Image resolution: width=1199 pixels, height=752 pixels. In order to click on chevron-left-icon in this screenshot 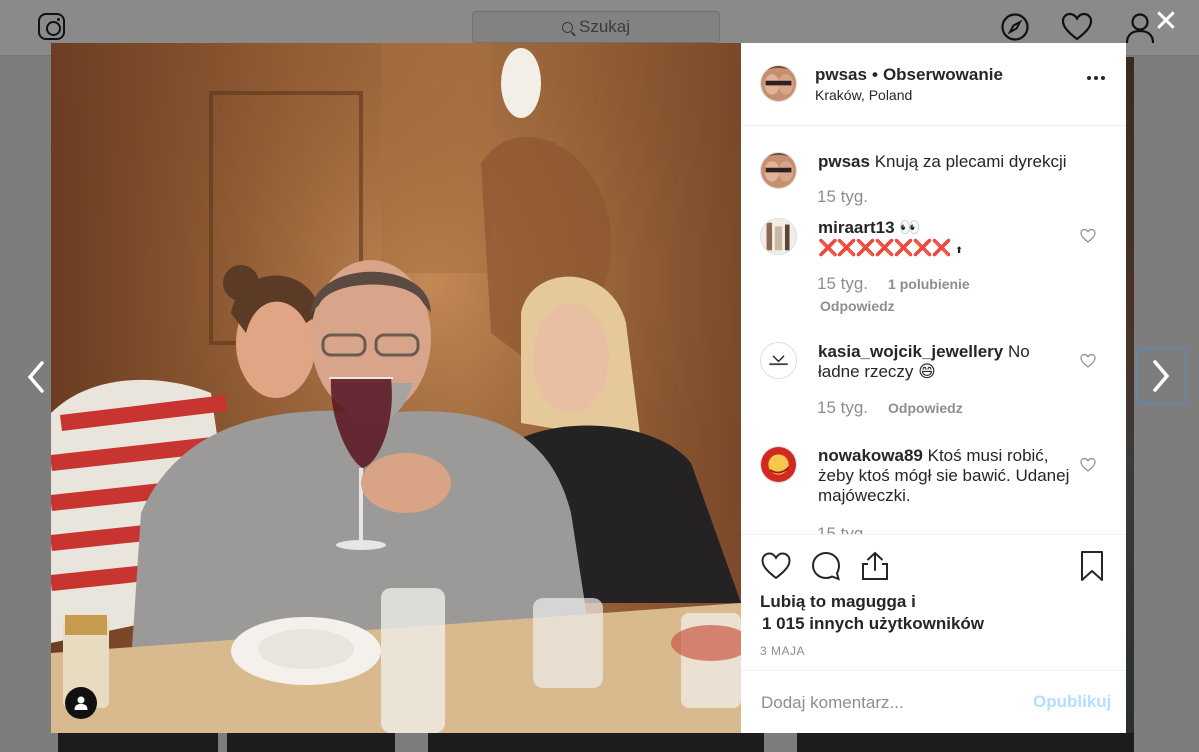, I will do `click(35, 377)`.